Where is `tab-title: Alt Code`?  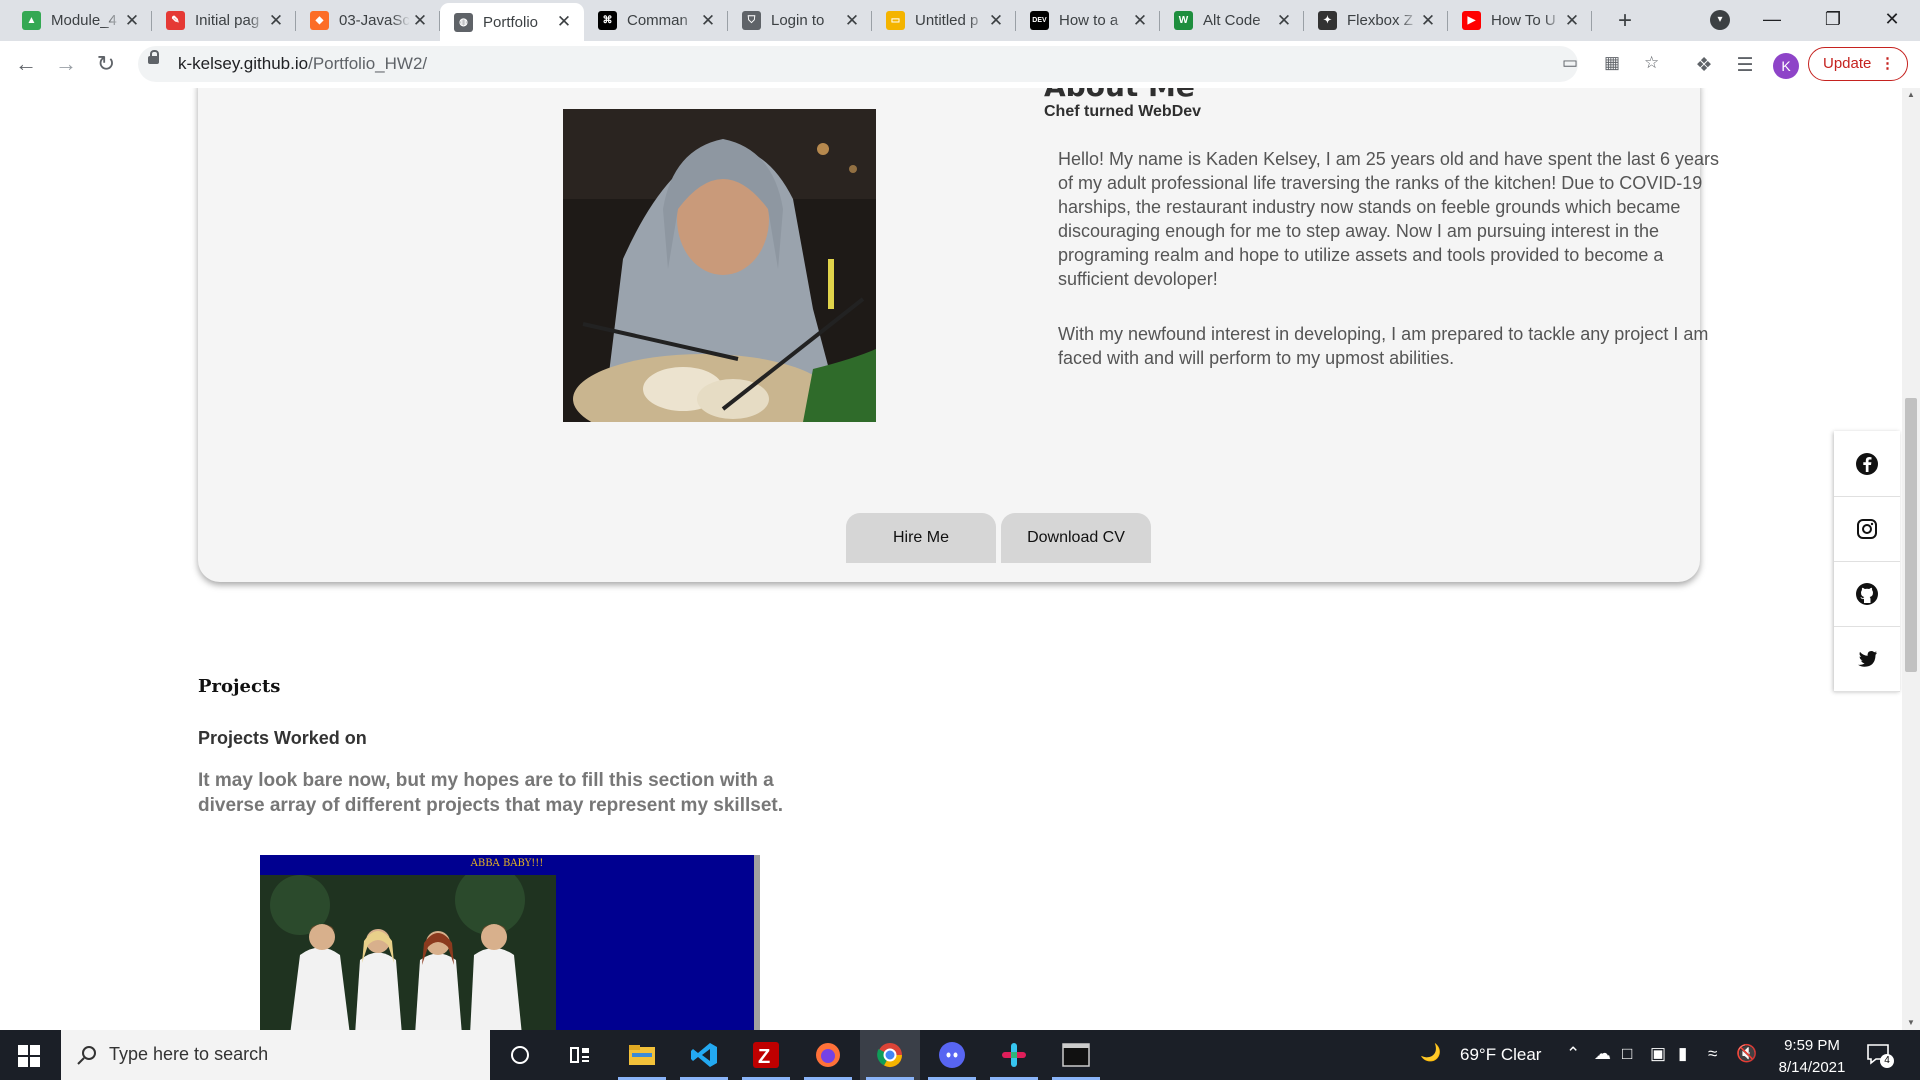 tab-title: Alt Code is located at coordinates (1232, 20).